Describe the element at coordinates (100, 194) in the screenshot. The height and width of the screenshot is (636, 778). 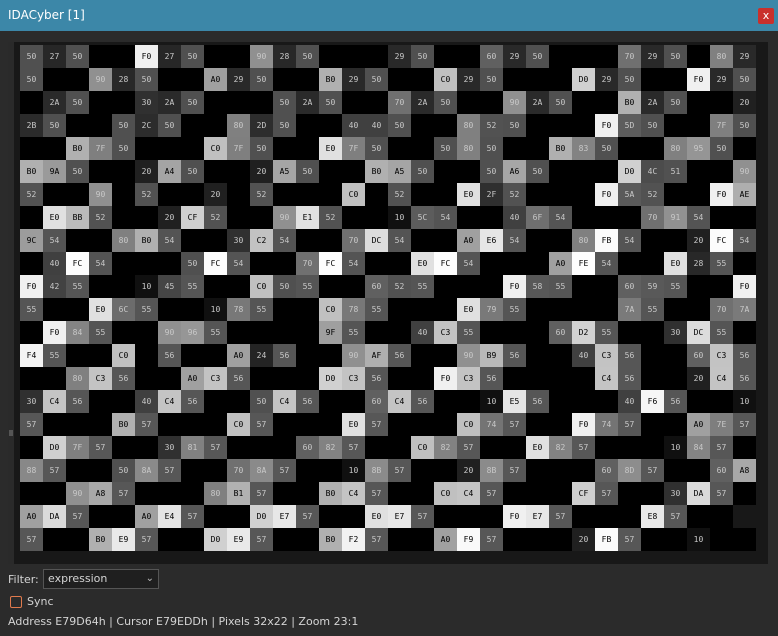
I see `byte-cell: 90` at that location.